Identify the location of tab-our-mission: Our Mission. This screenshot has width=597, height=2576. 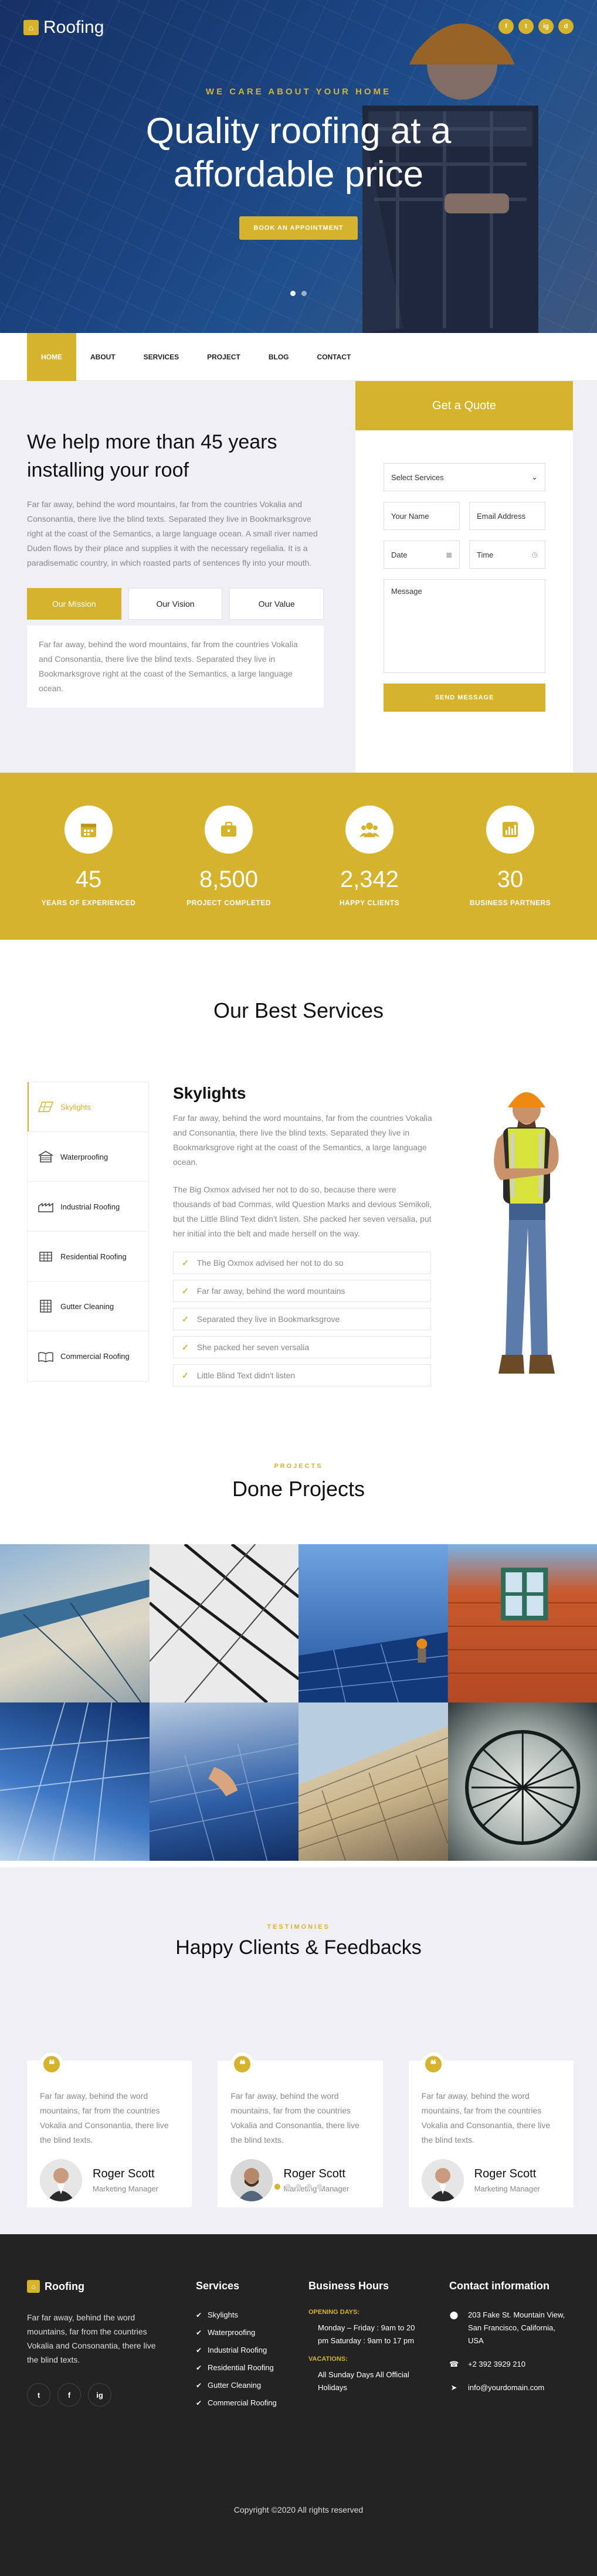
(74, 604).